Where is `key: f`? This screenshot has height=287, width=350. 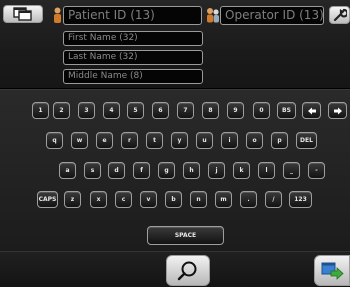
key: f is located at coordinates (141, 170).